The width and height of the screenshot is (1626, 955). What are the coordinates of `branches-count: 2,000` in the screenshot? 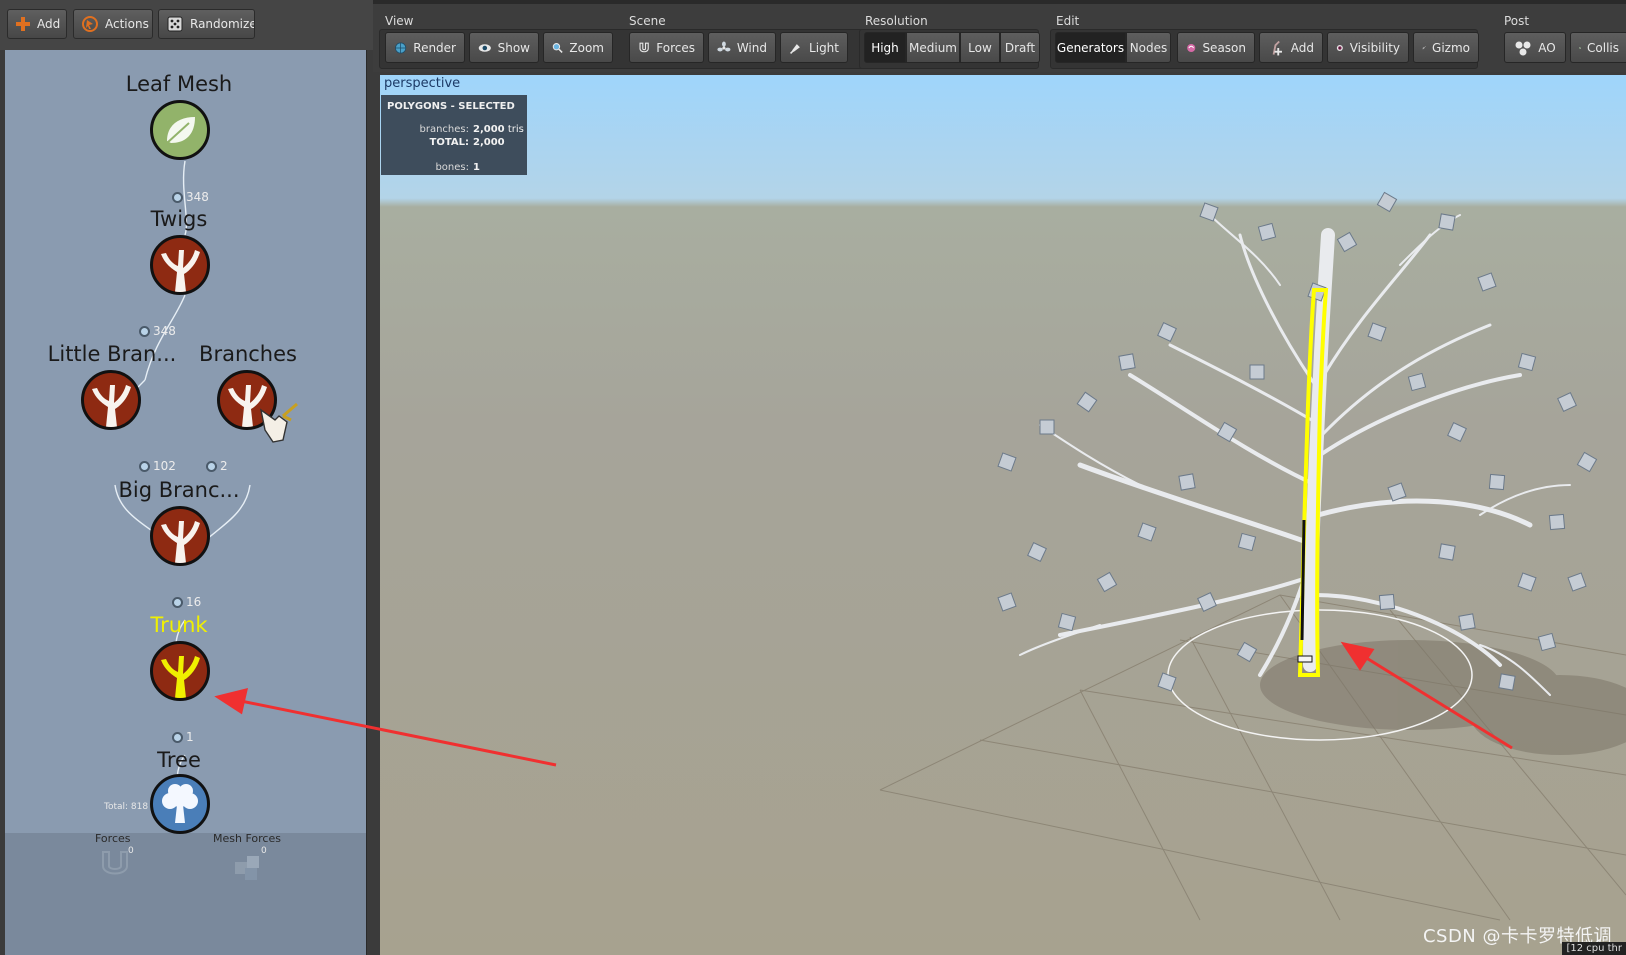 It's located at (489, 129).